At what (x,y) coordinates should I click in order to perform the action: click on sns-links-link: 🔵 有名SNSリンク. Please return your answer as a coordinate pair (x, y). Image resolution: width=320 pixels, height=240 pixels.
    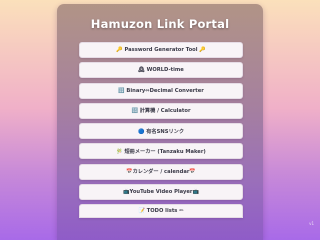
    Looking at the image, I should click on (161, 131).